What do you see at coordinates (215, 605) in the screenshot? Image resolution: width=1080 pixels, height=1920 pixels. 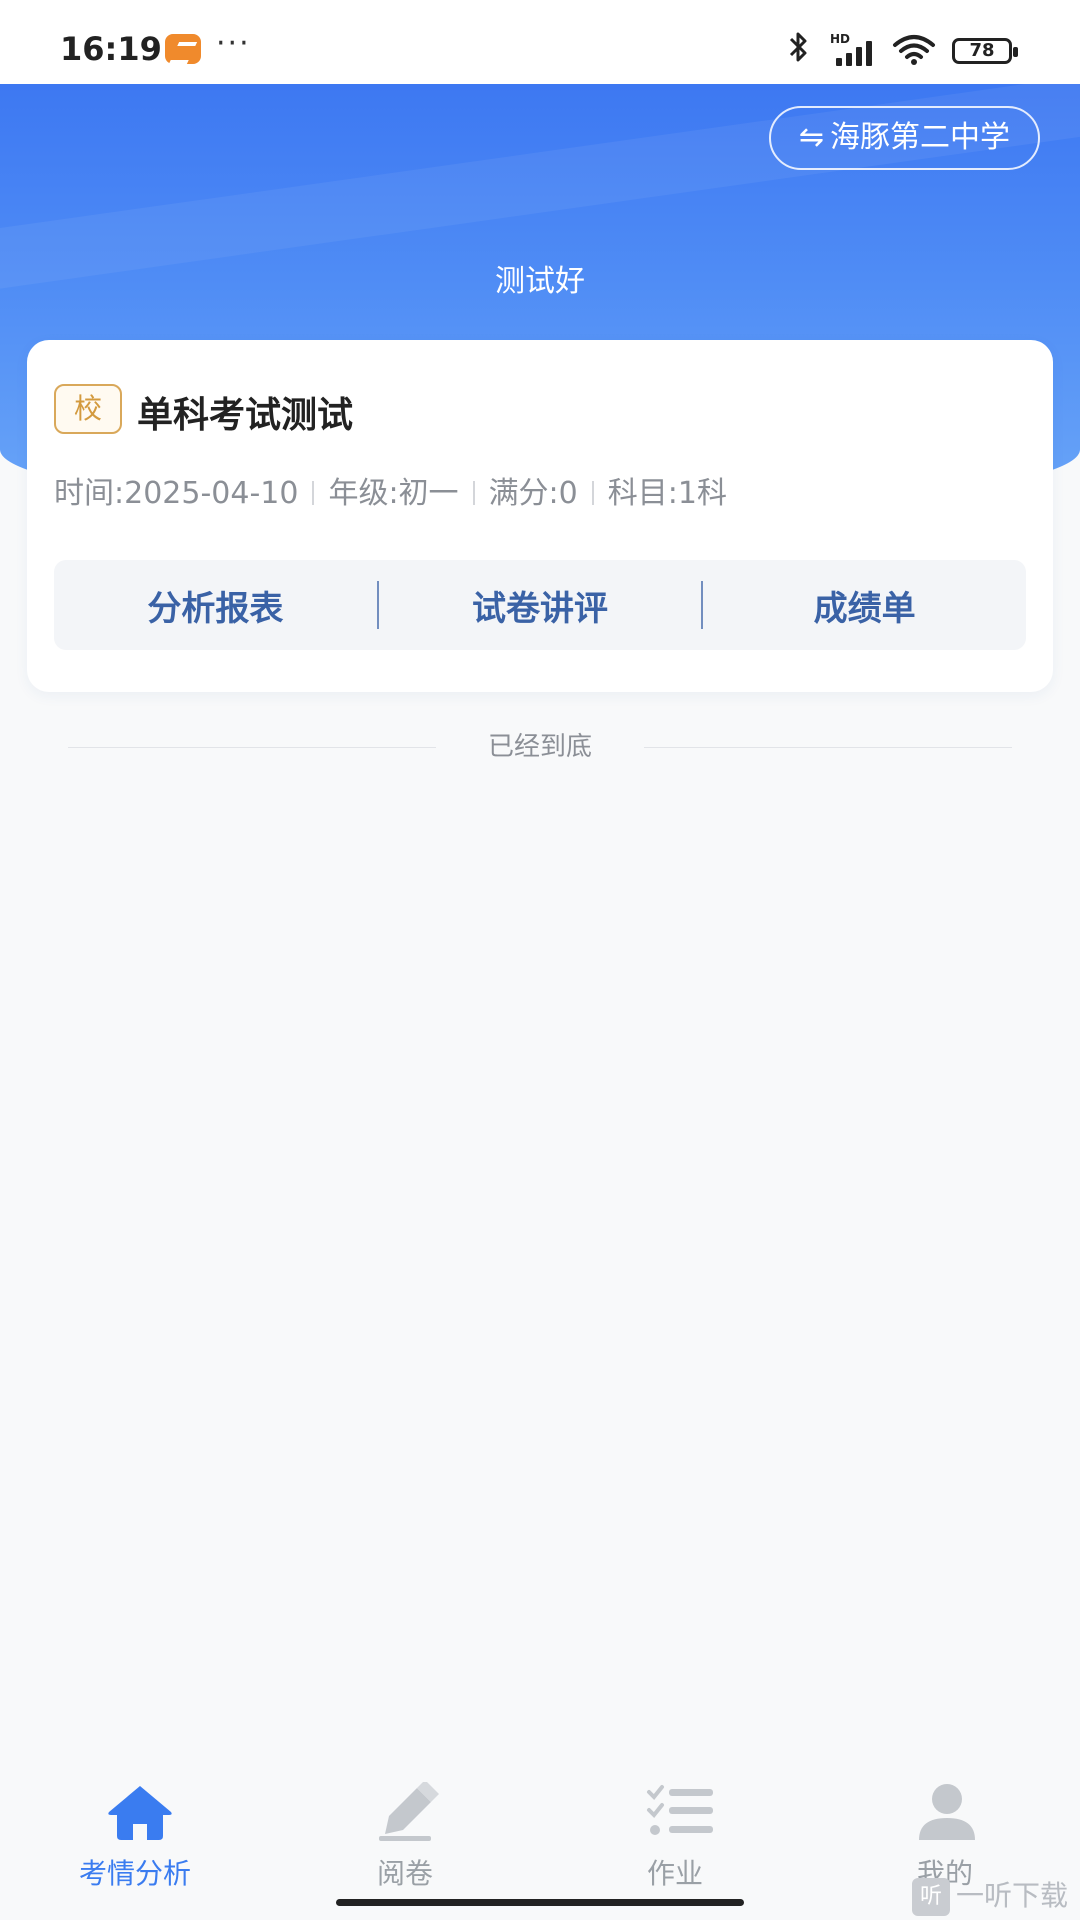 I see `analysis-report-button: 分析报表` at bounding box center [215, 605].